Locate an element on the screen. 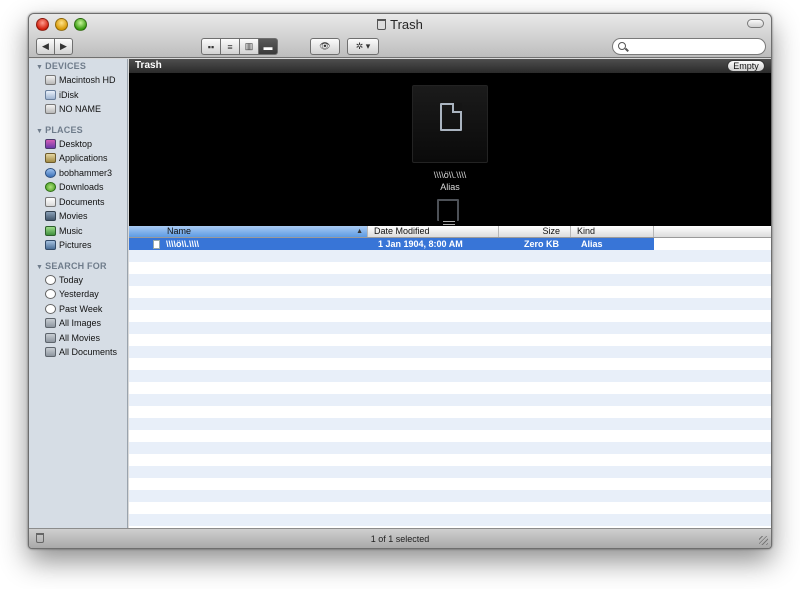  icon-view-button: ▪▪ is located at coordinates (211, 46).